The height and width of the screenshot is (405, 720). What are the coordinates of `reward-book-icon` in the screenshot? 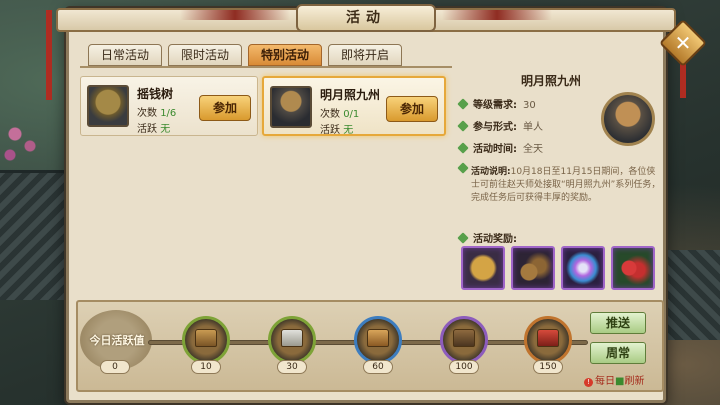 It's located at (483, 268).